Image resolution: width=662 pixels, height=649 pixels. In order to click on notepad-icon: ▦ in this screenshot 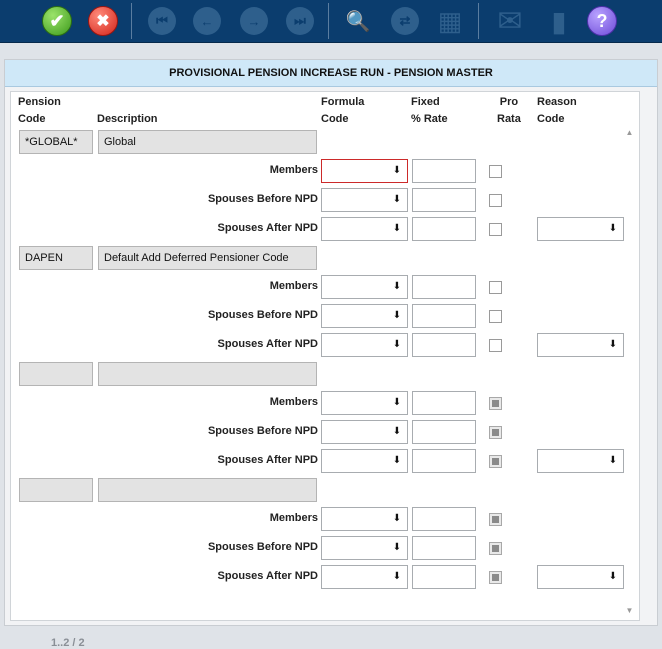, I will do `click(450, 21)`.